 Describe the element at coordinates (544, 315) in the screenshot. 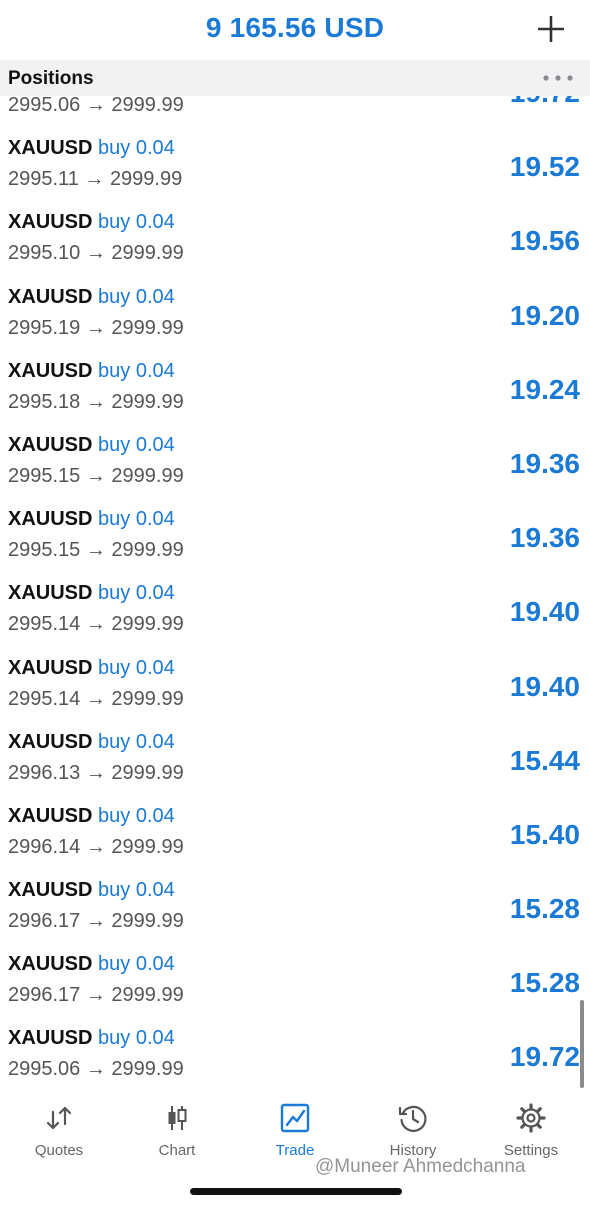

I see `position-profit: 19.20` at that location.